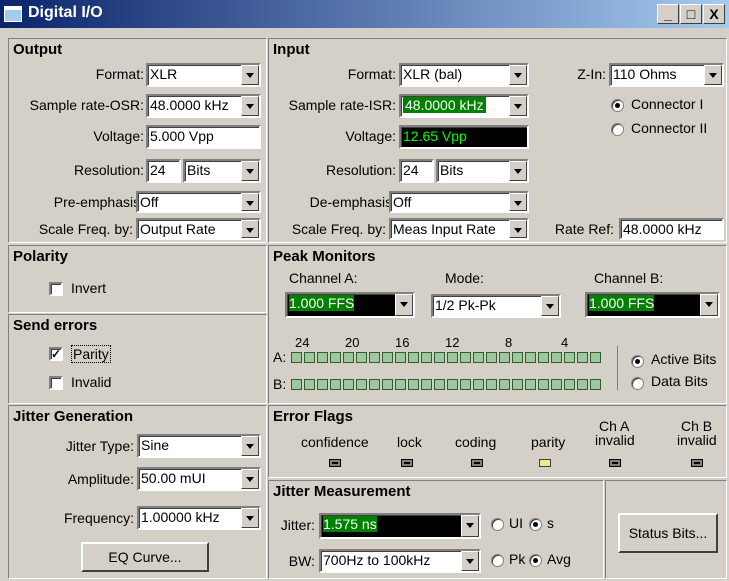 The height and width of the screenshot is (581, 729). What do you see at coordinates (535, 560) in the screenshot?
I see `avg-radio` at bounding box center [535, 560].